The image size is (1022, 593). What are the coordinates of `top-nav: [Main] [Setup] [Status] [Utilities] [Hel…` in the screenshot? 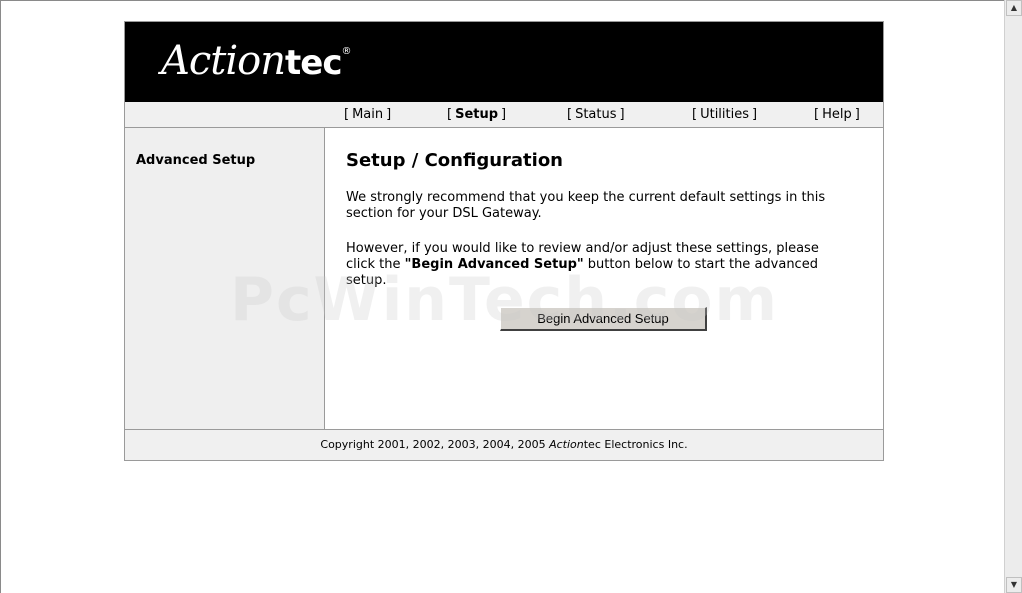 It's located at (504, 115).